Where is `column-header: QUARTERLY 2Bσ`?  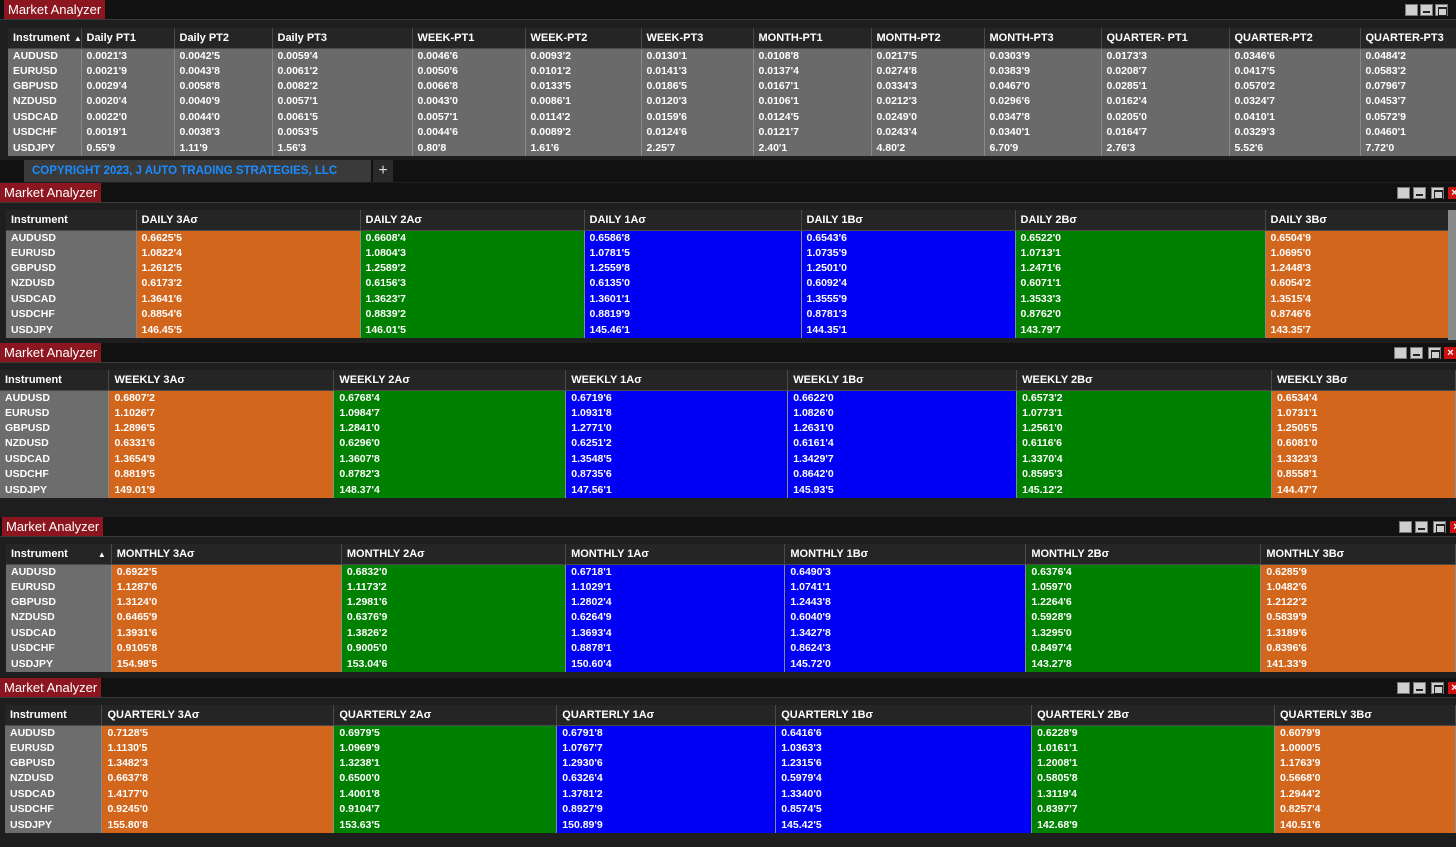
column-header: QUARTERLY 2Bσ is located at coordinates (1153, 715).